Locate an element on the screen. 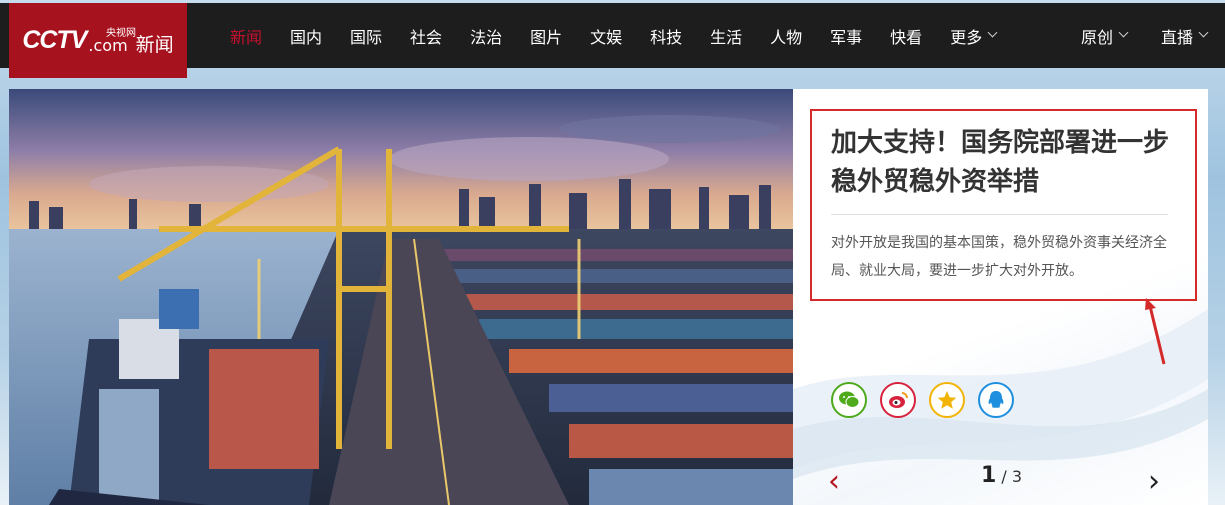 This screenshot has height=505, width=1225. main-nav: 新闻 国内 国际 社会 法治 图片 文娱 科技 生活 人物 军事 快看 更多 is located at coordinates (627, 35).